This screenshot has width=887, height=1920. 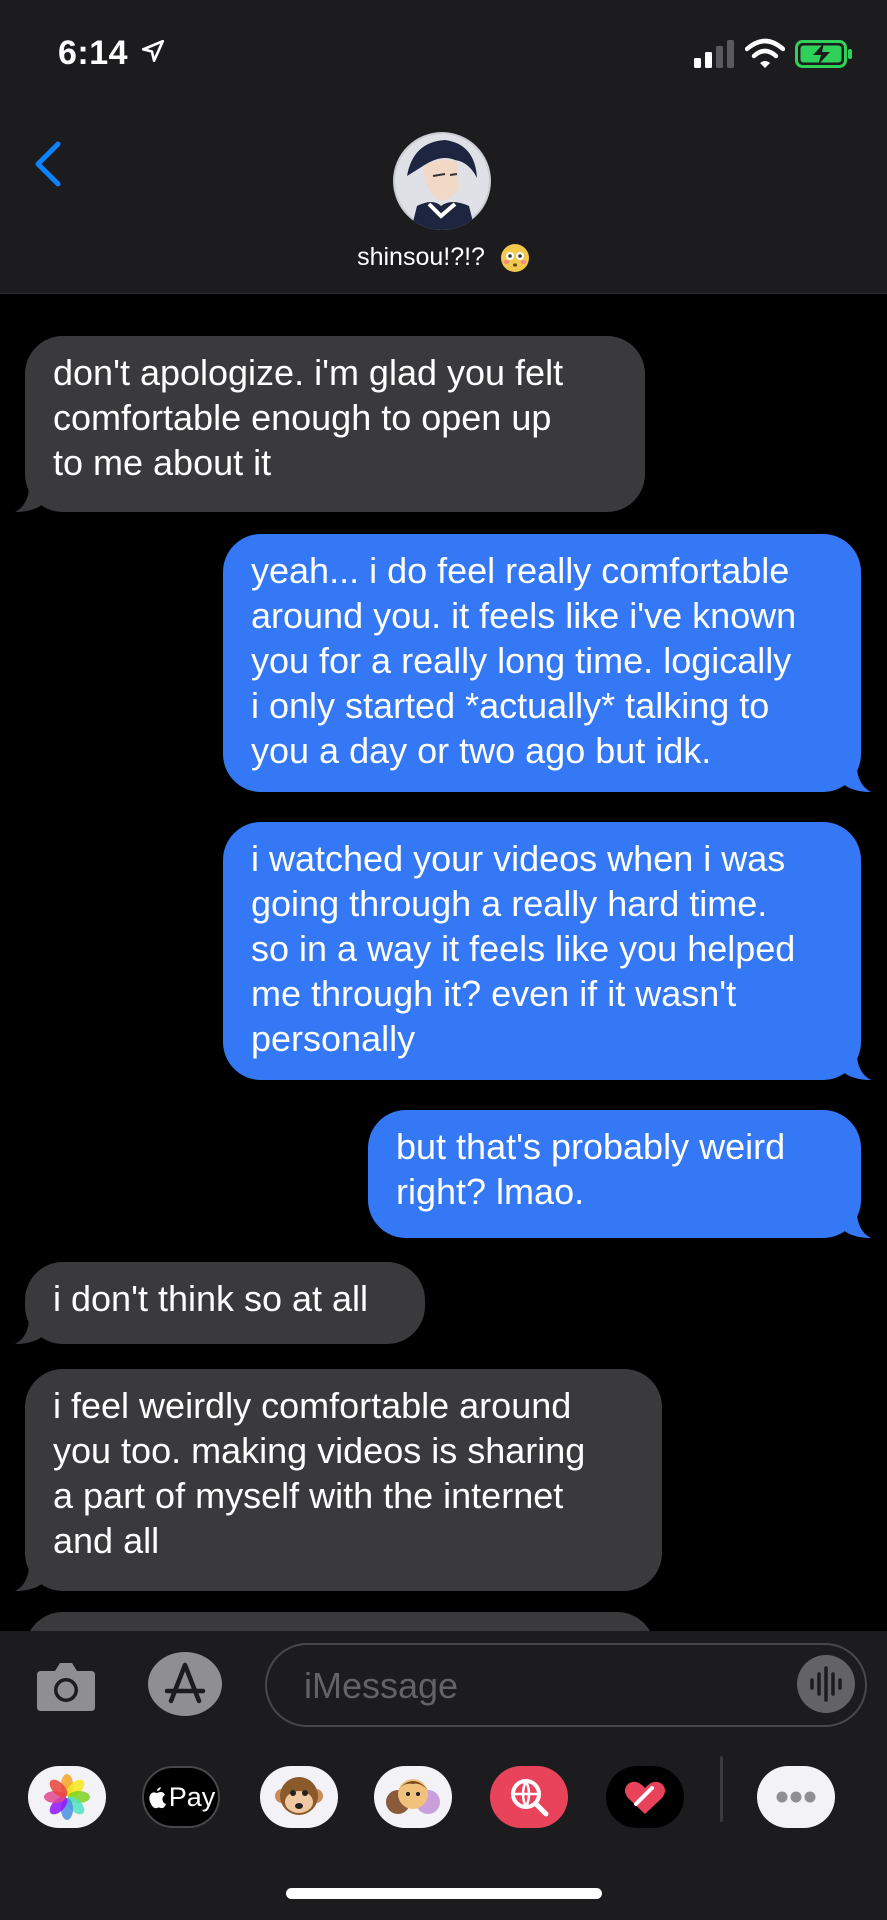 I want to click on flushed-face-icon, so click(x=514, y=258).